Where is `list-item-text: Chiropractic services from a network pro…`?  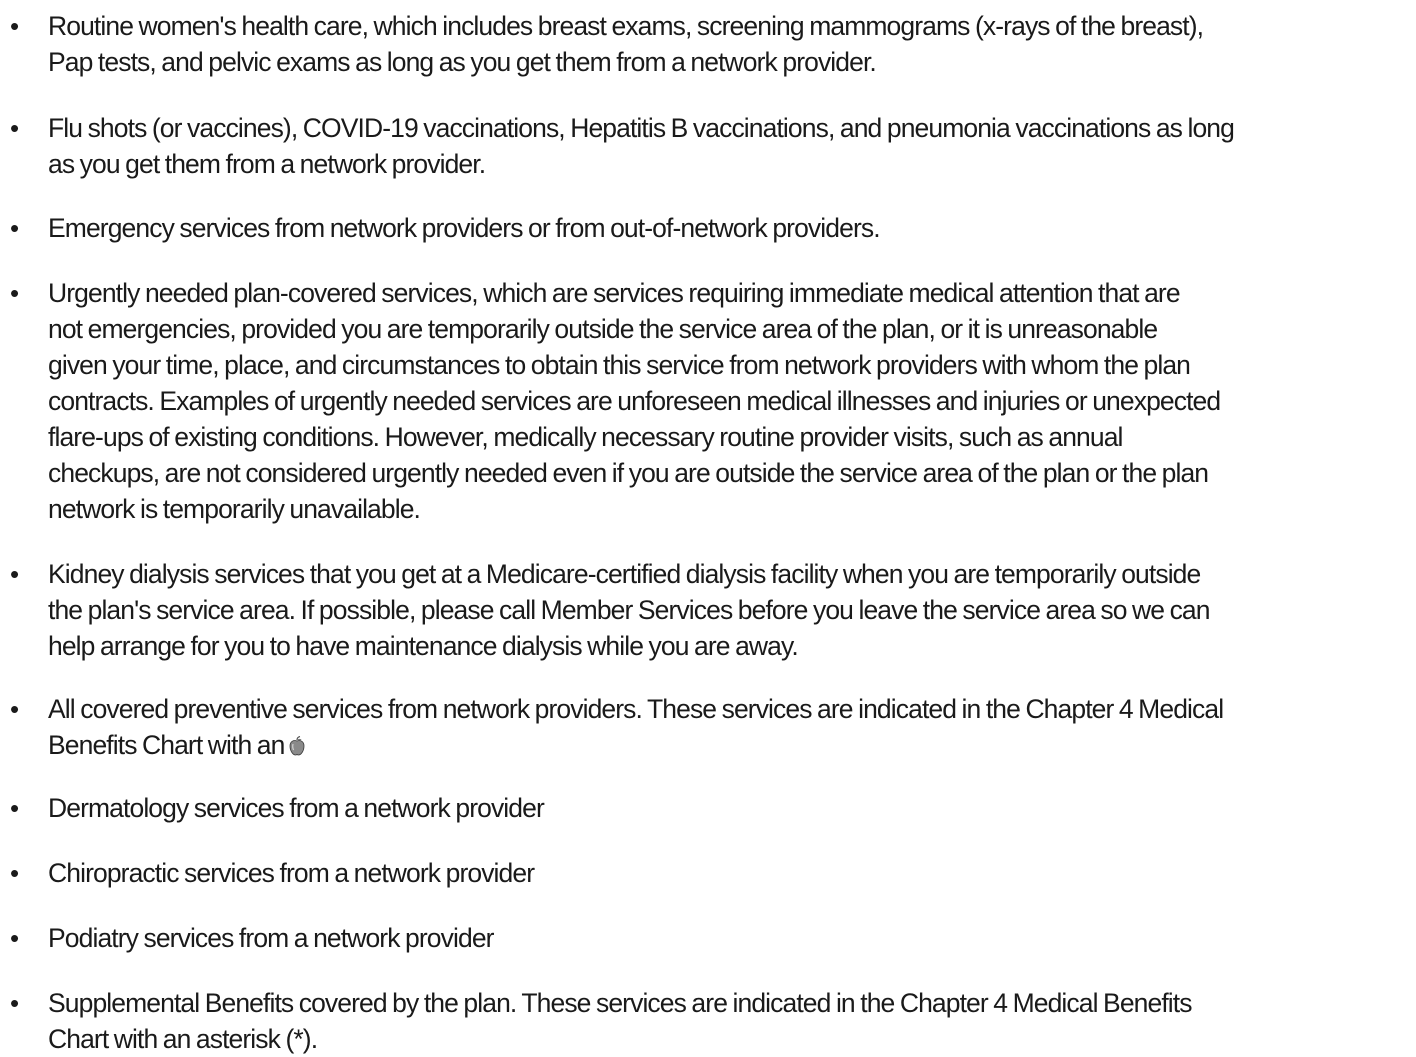 list-item-text: Chiropractic services from a network pro… is located at coordinates (291, 873).